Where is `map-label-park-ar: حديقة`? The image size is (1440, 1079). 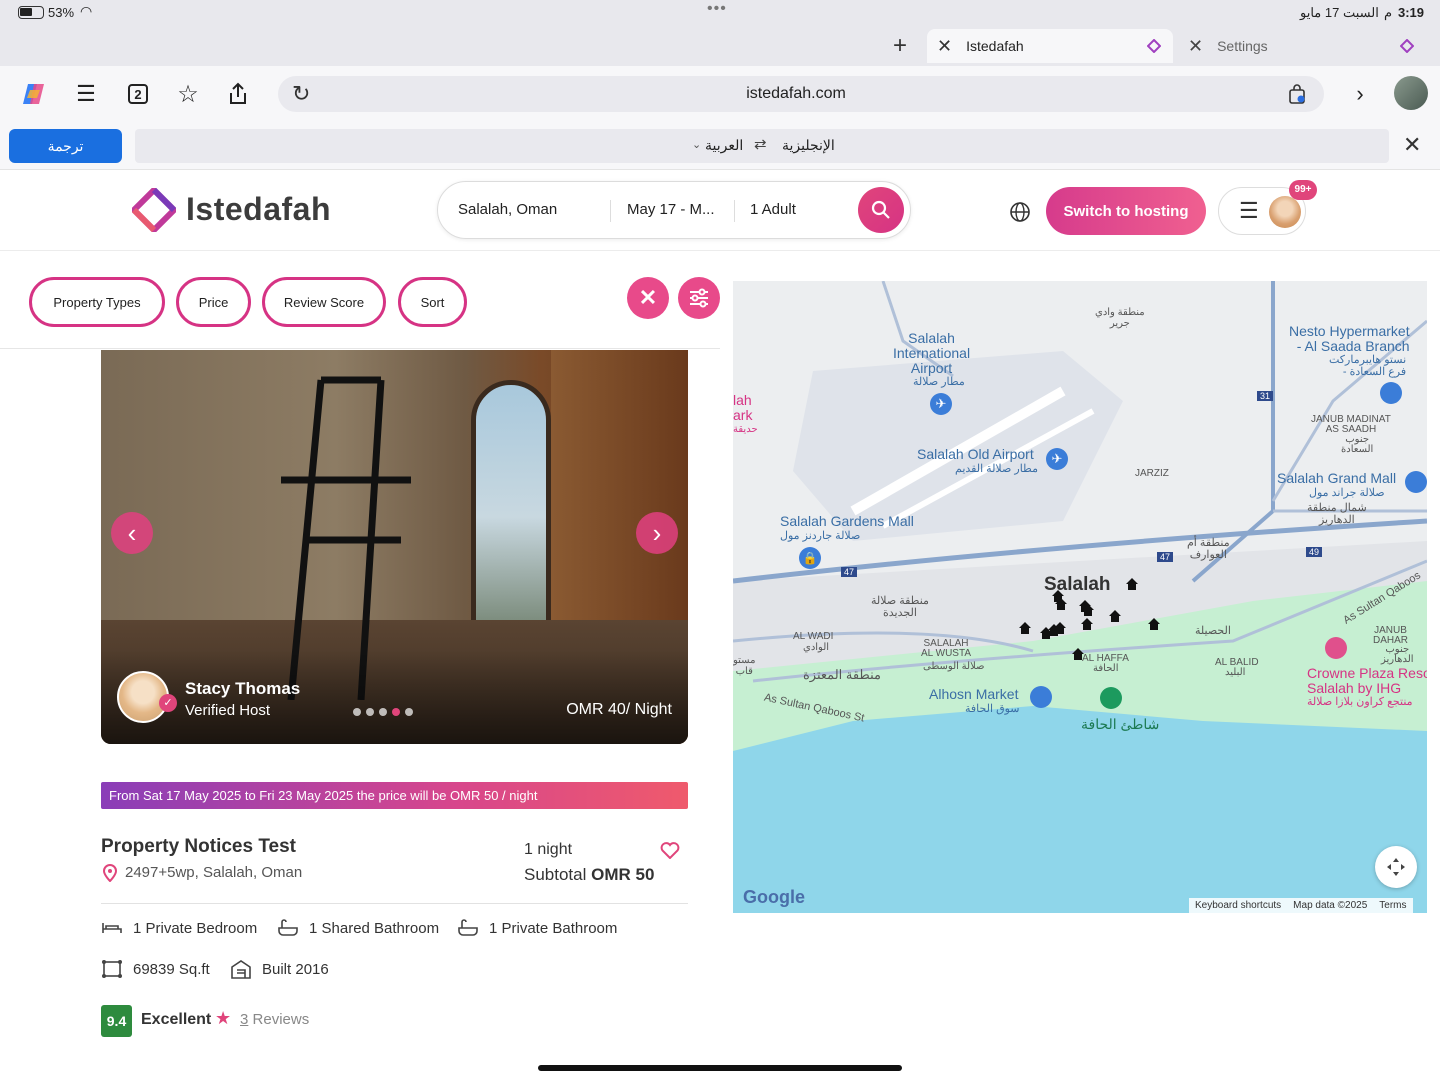 map-label-park-ar: حديقة is located at coordinates (745, 429).